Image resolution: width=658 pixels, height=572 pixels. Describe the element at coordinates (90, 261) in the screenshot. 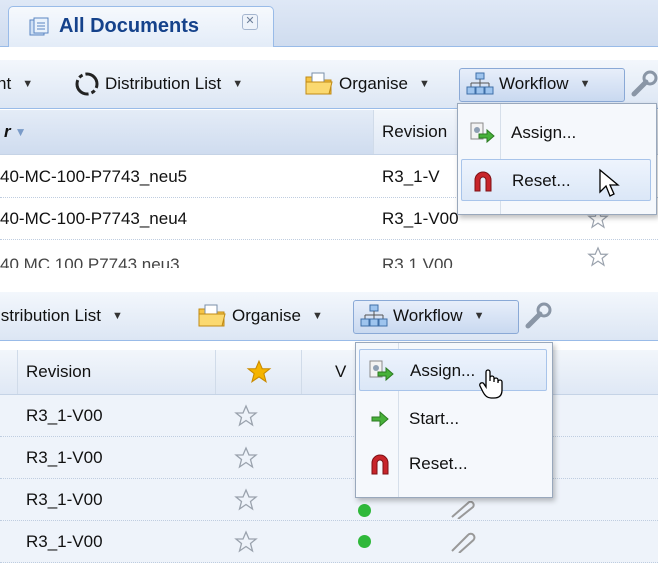

I see `cell-name: 40 MC 100 P7743 neu3` at that location.